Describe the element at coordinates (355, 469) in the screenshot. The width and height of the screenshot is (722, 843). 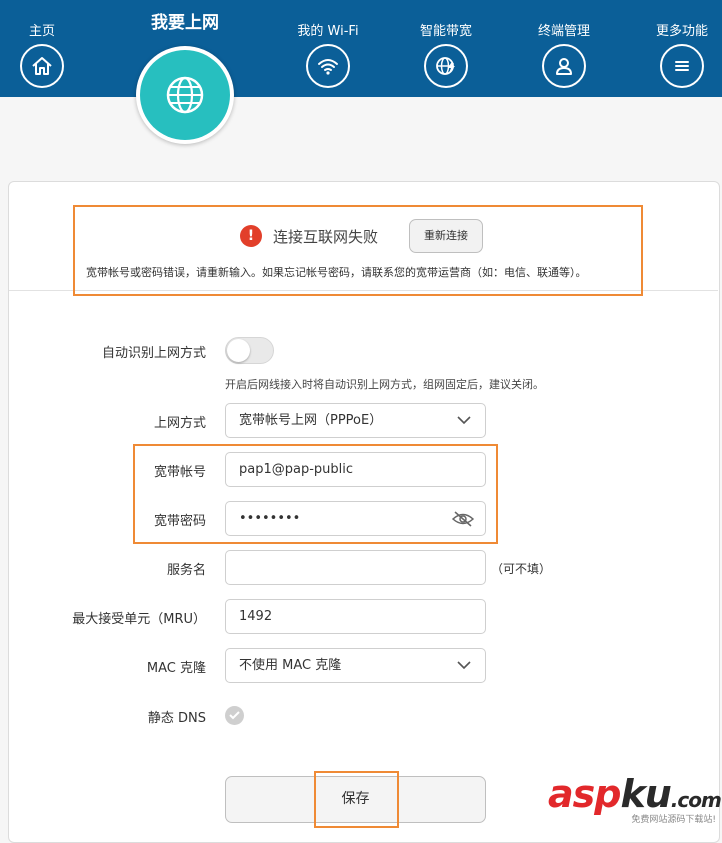
I see `account-input: pap1@pap-public` at that location.